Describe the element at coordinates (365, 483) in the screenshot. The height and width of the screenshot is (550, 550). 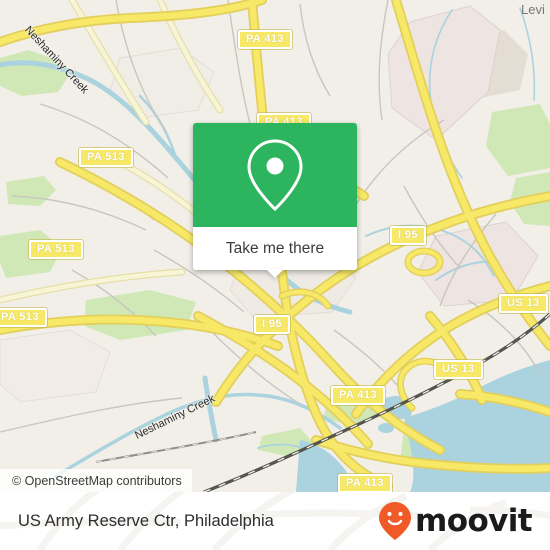
I see `road-shield-pa-413-bottom: PA 413` at that location.